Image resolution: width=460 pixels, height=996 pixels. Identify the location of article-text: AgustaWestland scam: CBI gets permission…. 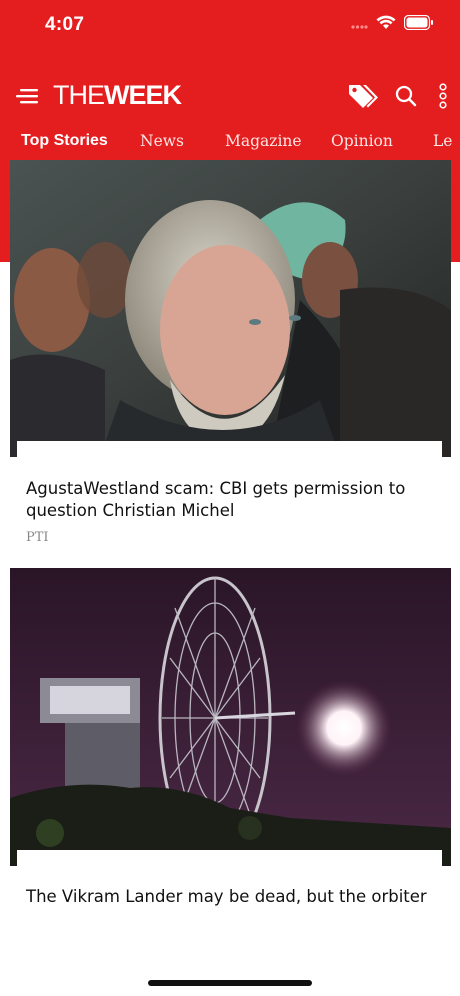
(231, 511).